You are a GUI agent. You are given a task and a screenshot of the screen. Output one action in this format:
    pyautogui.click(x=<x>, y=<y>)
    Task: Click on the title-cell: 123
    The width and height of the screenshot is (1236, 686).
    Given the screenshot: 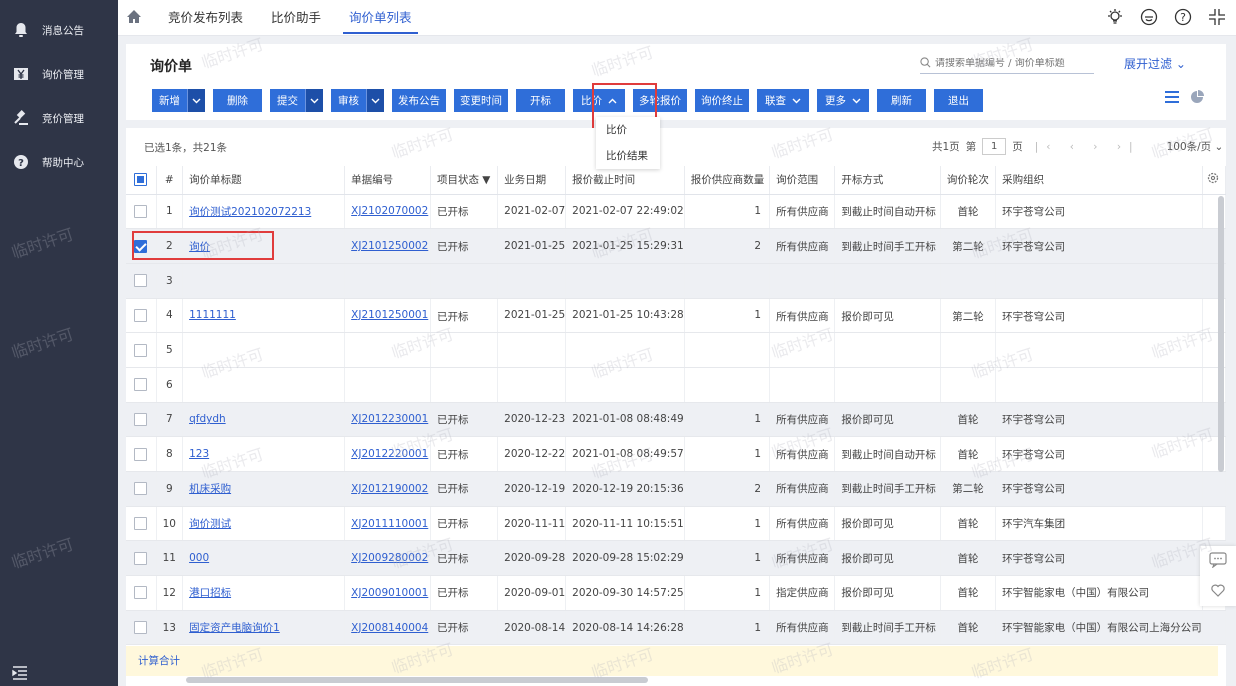 What is the action you would take?
    pyautogui.click(x=264, y=454)
    